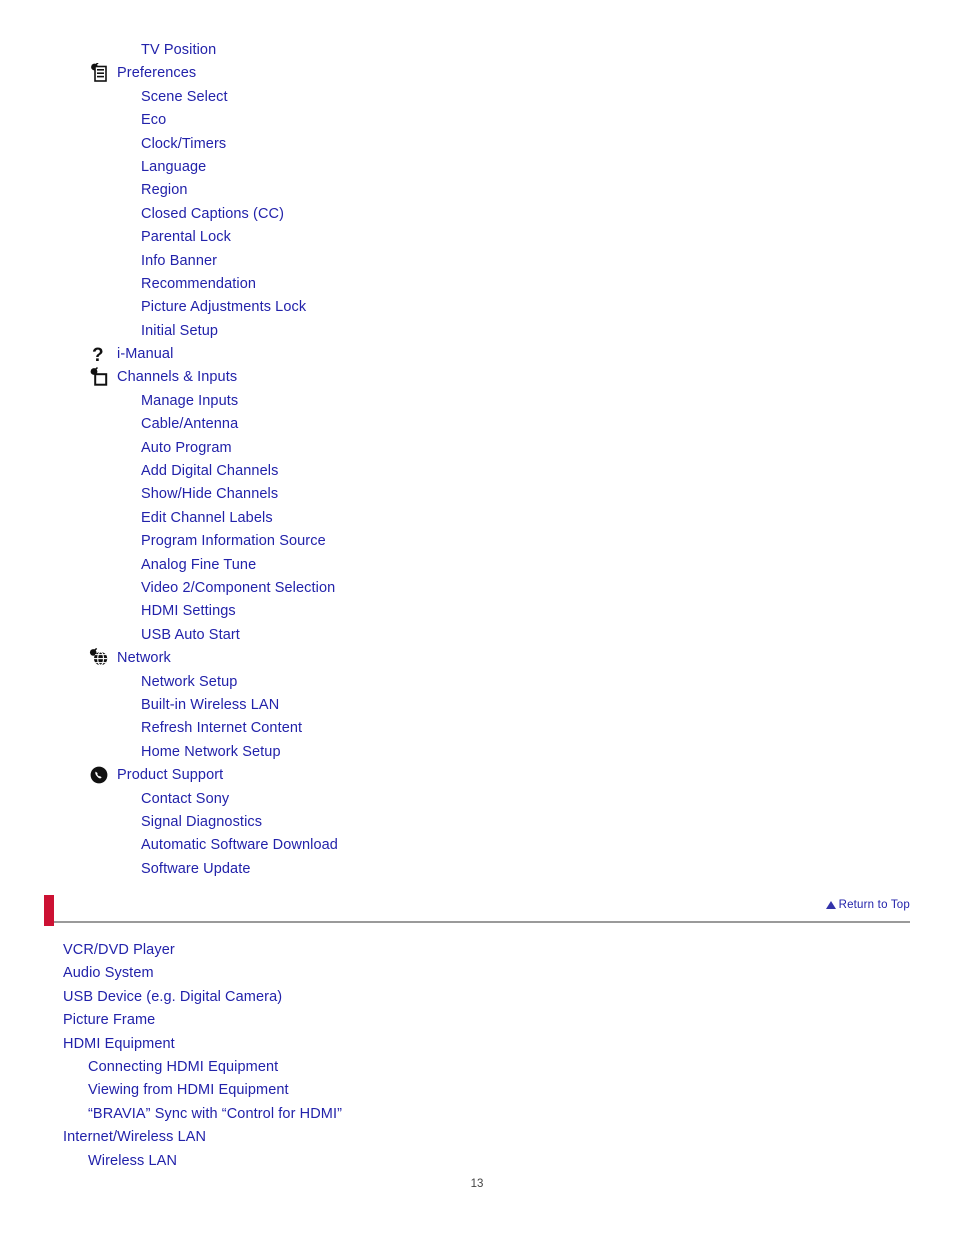 This screenshot has width=954, height=1235. Describe the element at coordinates (132, 1161) in the screenshot. I see `toc-link: Wireless LAN` at that location.